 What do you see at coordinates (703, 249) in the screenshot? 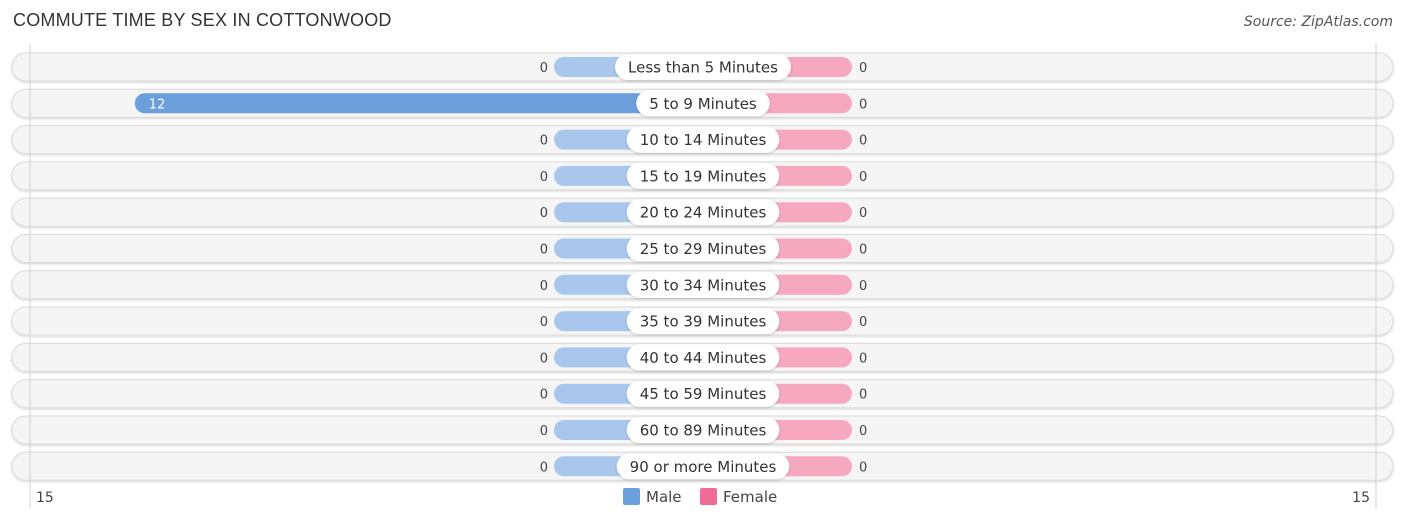
I see `category-label: 25 to 29 Minutes` at bounding box center [703, 249].